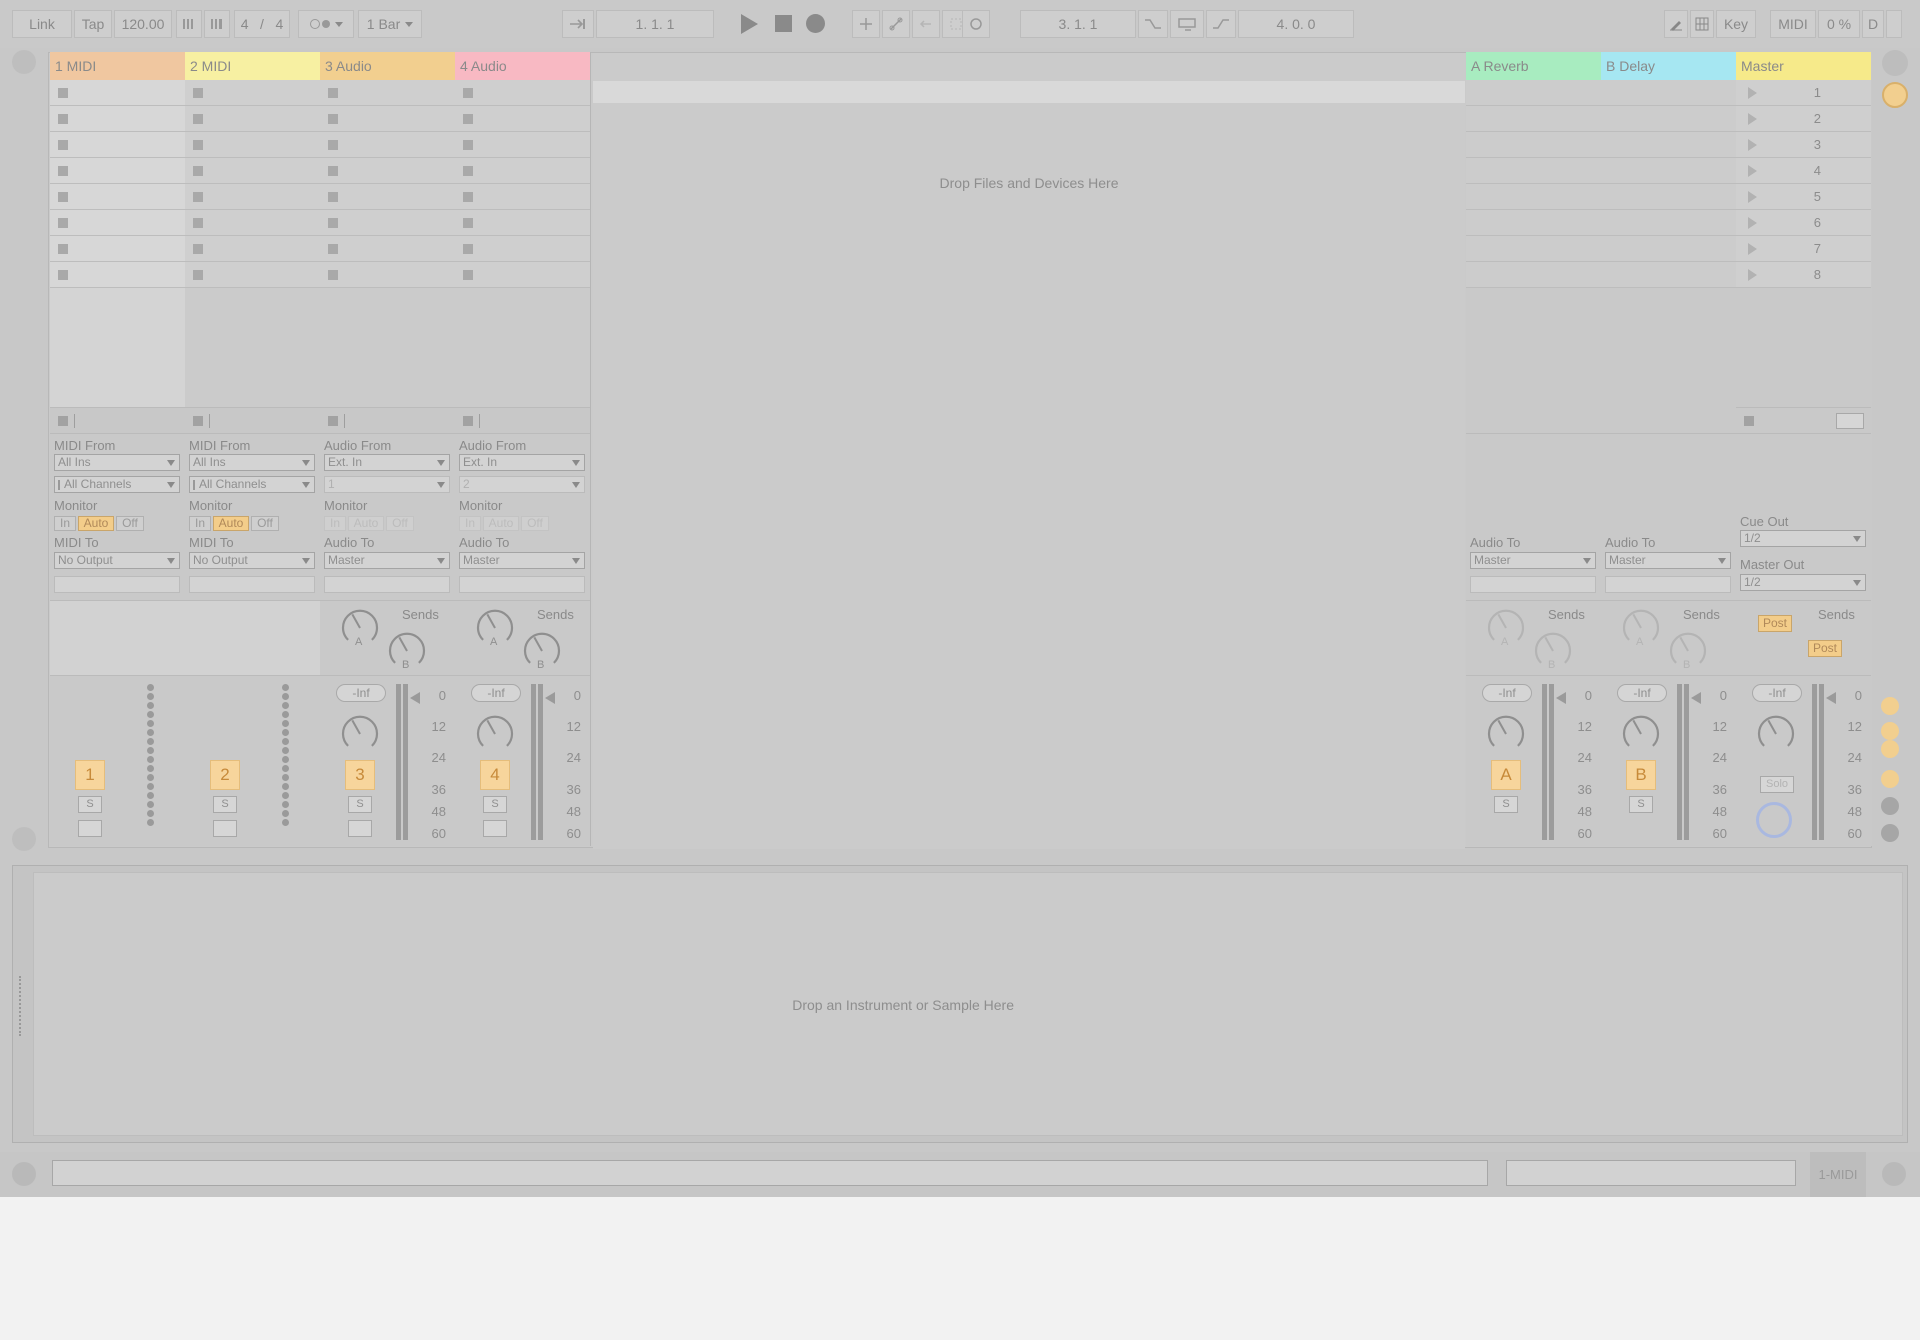 The image size is (1920, 1340). What do you see at coordinates (1749, 421) in the screenshot?
I see `stop-all-icon` at bounding box center [1749, 421].